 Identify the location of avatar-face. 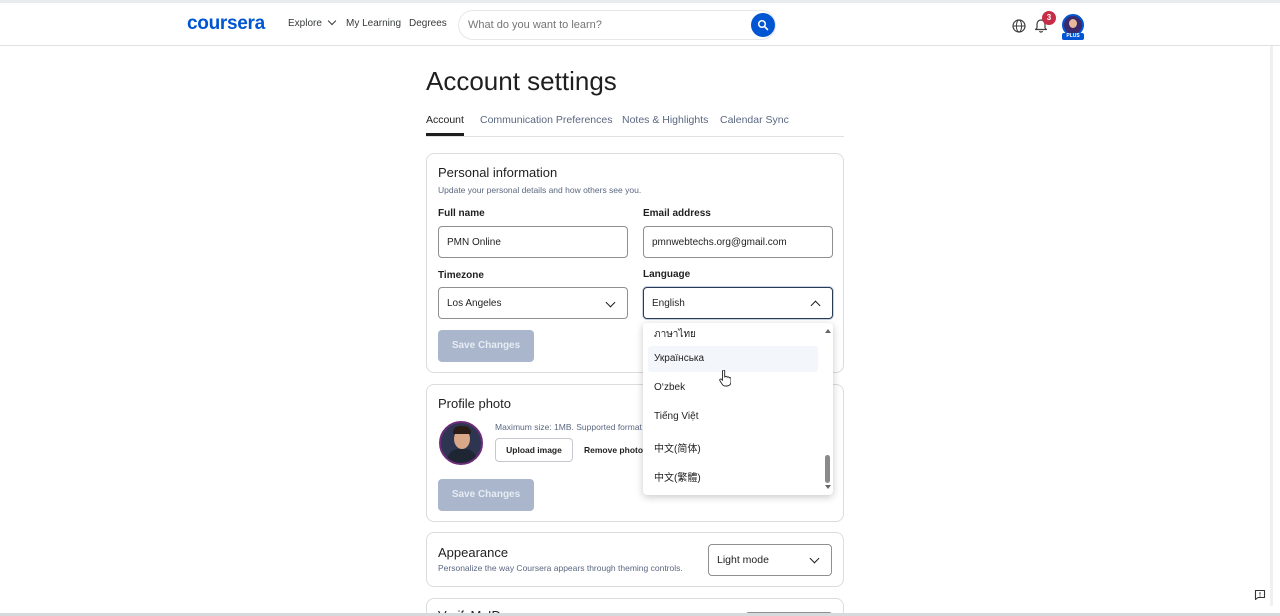
(1073, 23).